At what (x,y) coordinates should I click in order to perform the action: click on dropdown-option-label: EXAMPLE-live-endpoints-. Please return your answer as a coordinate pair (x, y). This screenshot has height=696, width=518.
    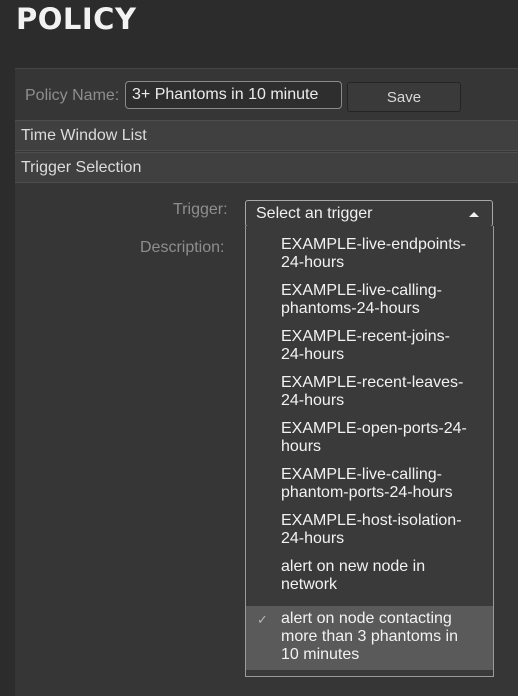
    Looking at the image, I should click on (373, 244).